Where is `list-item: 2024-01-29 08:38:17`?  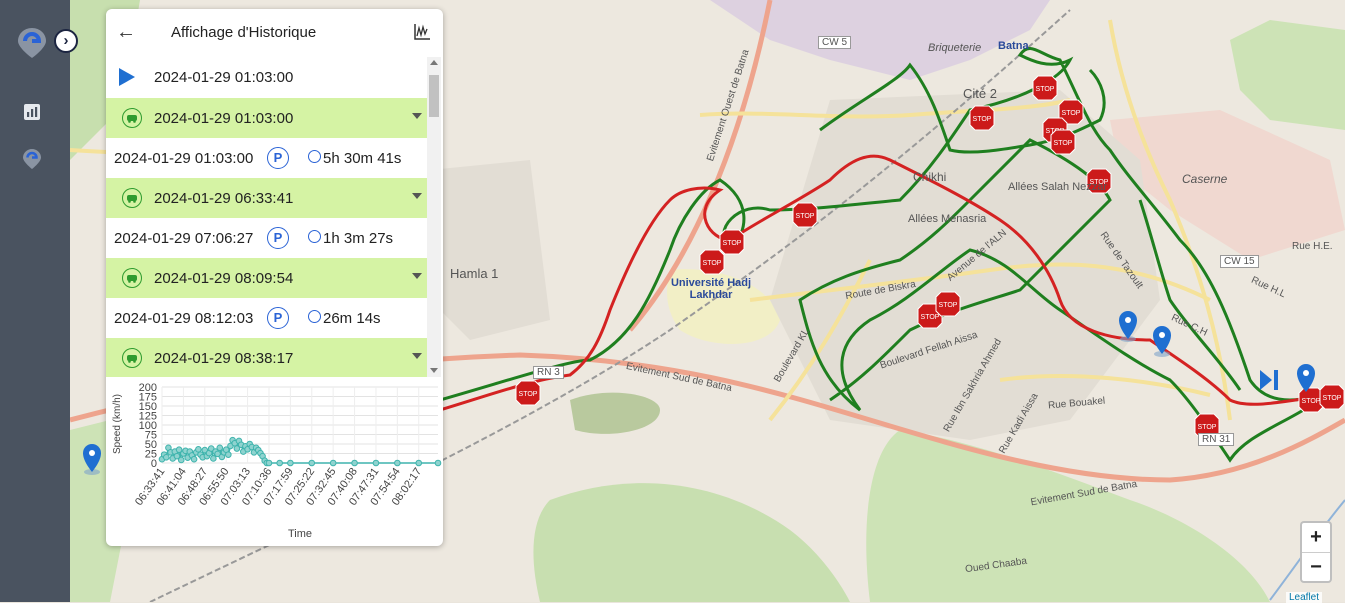
list-item: 2024-01-29 08:38:17 is located at coordinates (266, 357).